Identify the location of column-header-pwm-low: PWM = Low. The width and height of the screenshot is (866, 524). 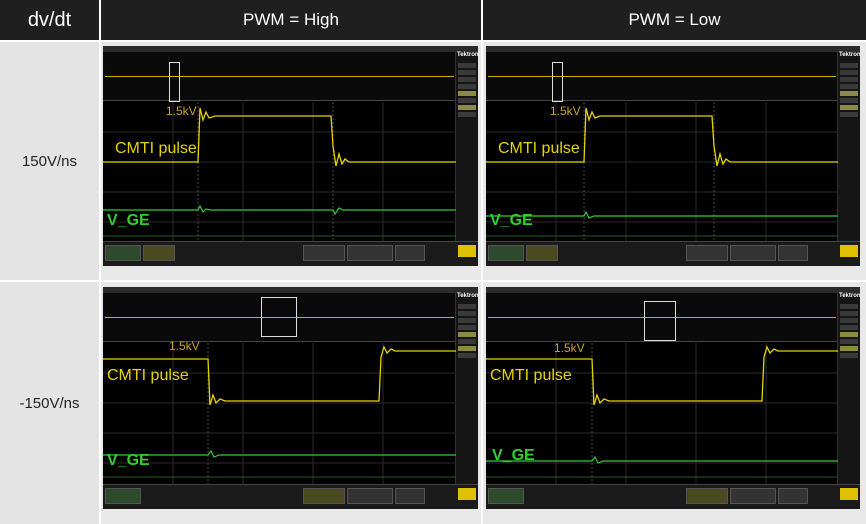
(674, 20).